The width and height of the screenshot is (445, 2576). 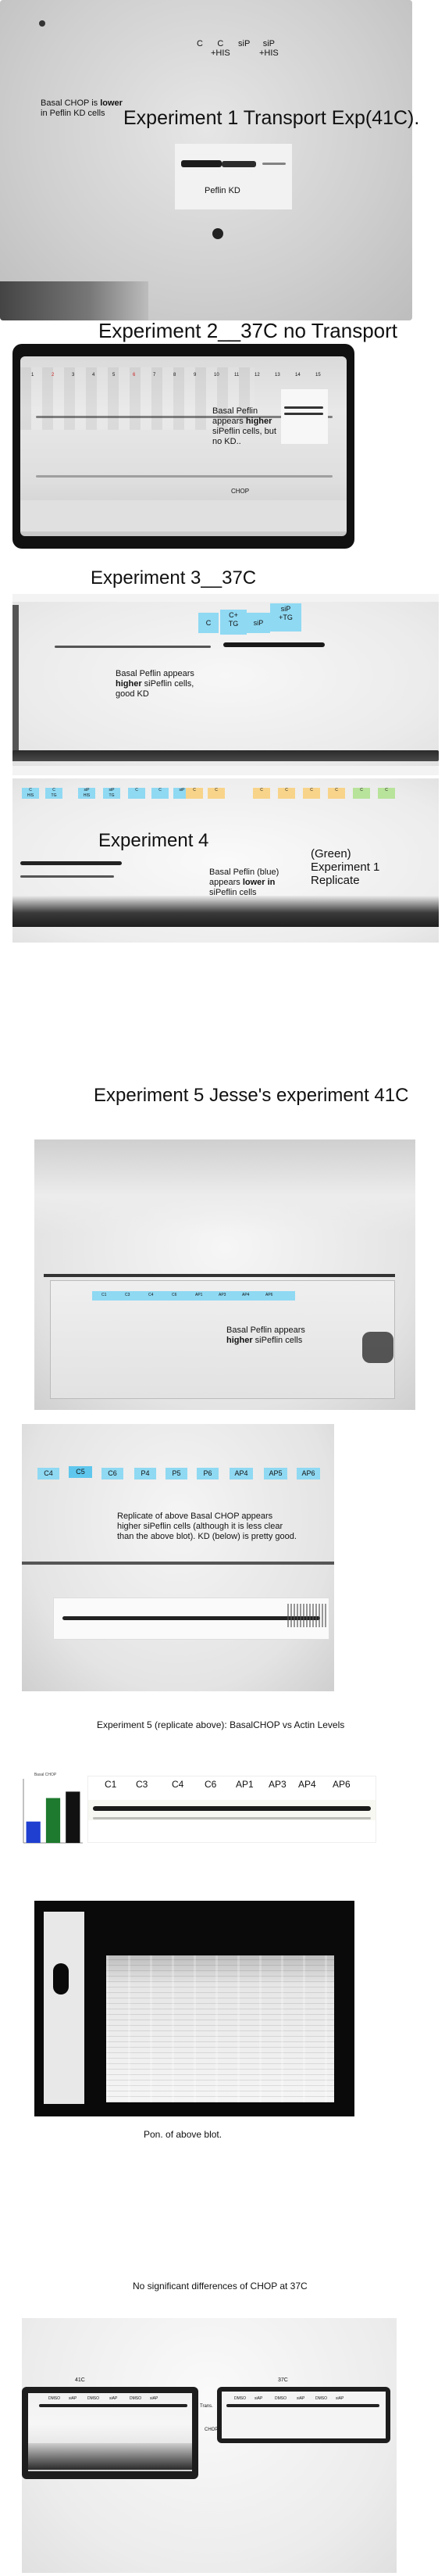 I want to click on ponceau-caption: Pon. of above blot., so click(x=183, y=2134).